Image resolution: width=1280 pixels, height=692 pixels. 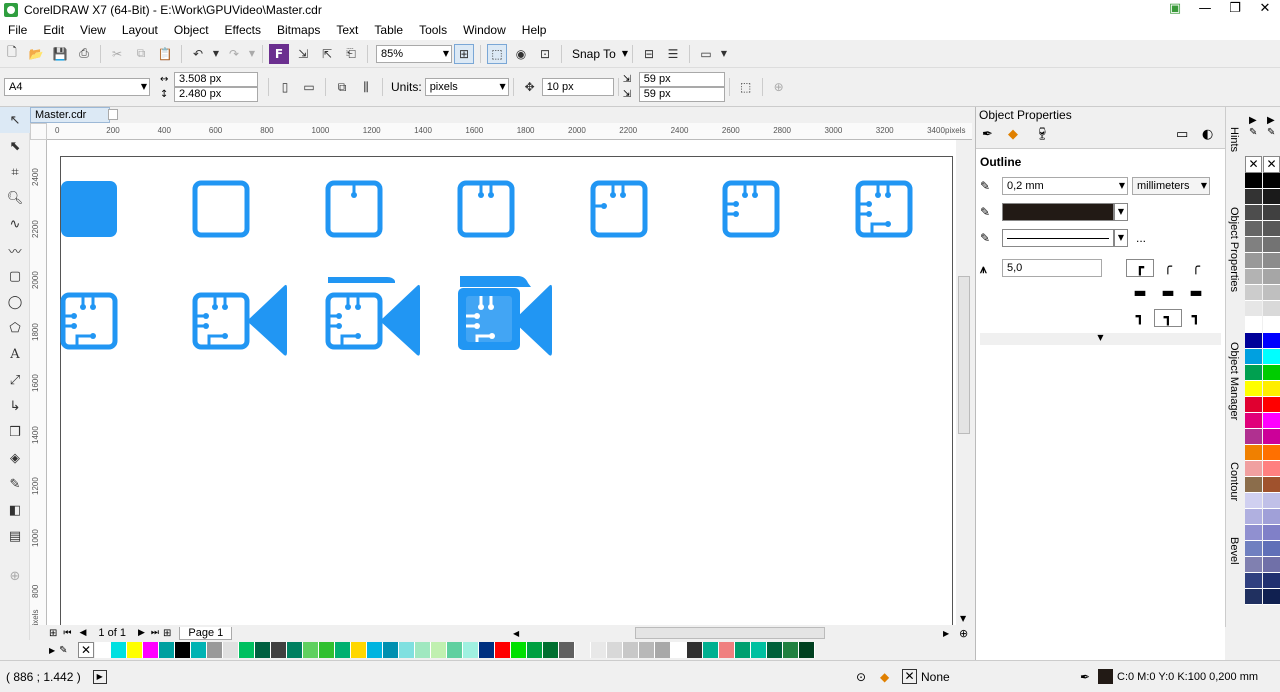 What do you see at coordinates (1042, 134) in the screenshot?
I see `transparency-tab-icon: 🍷︎` at bounding box center [1042, 134].